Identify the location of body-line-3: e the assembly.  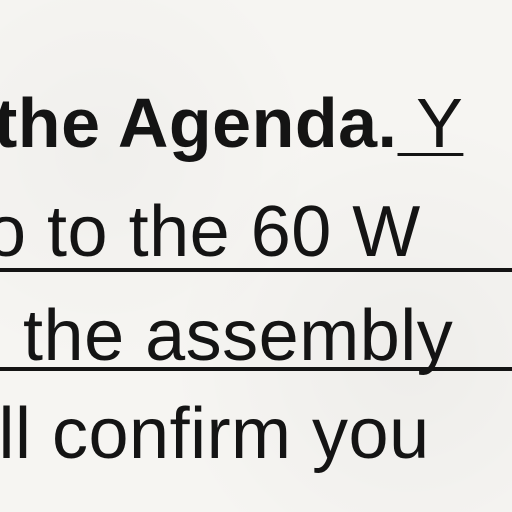
(227, 336).